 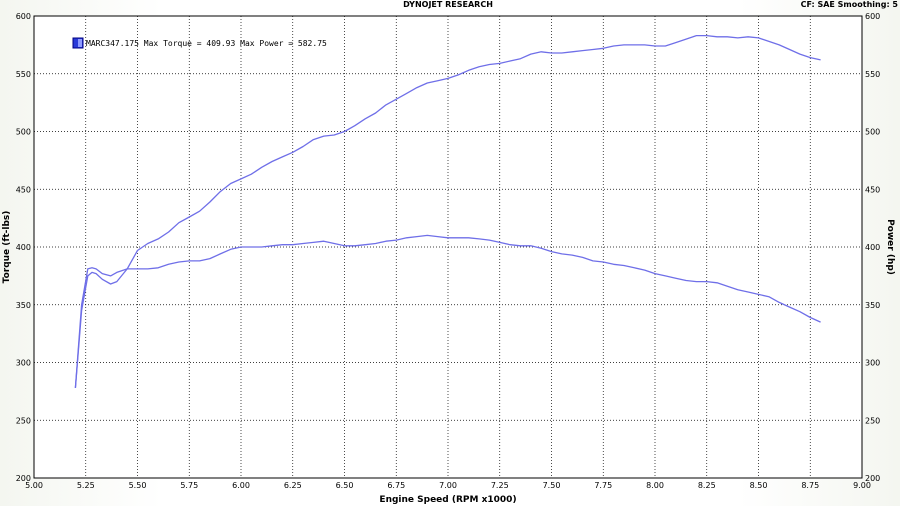 What do you see at coordinates (603, 485) in the screenshot?
I see `x-tick-label: 7.75` at bounding box center [603, 485].